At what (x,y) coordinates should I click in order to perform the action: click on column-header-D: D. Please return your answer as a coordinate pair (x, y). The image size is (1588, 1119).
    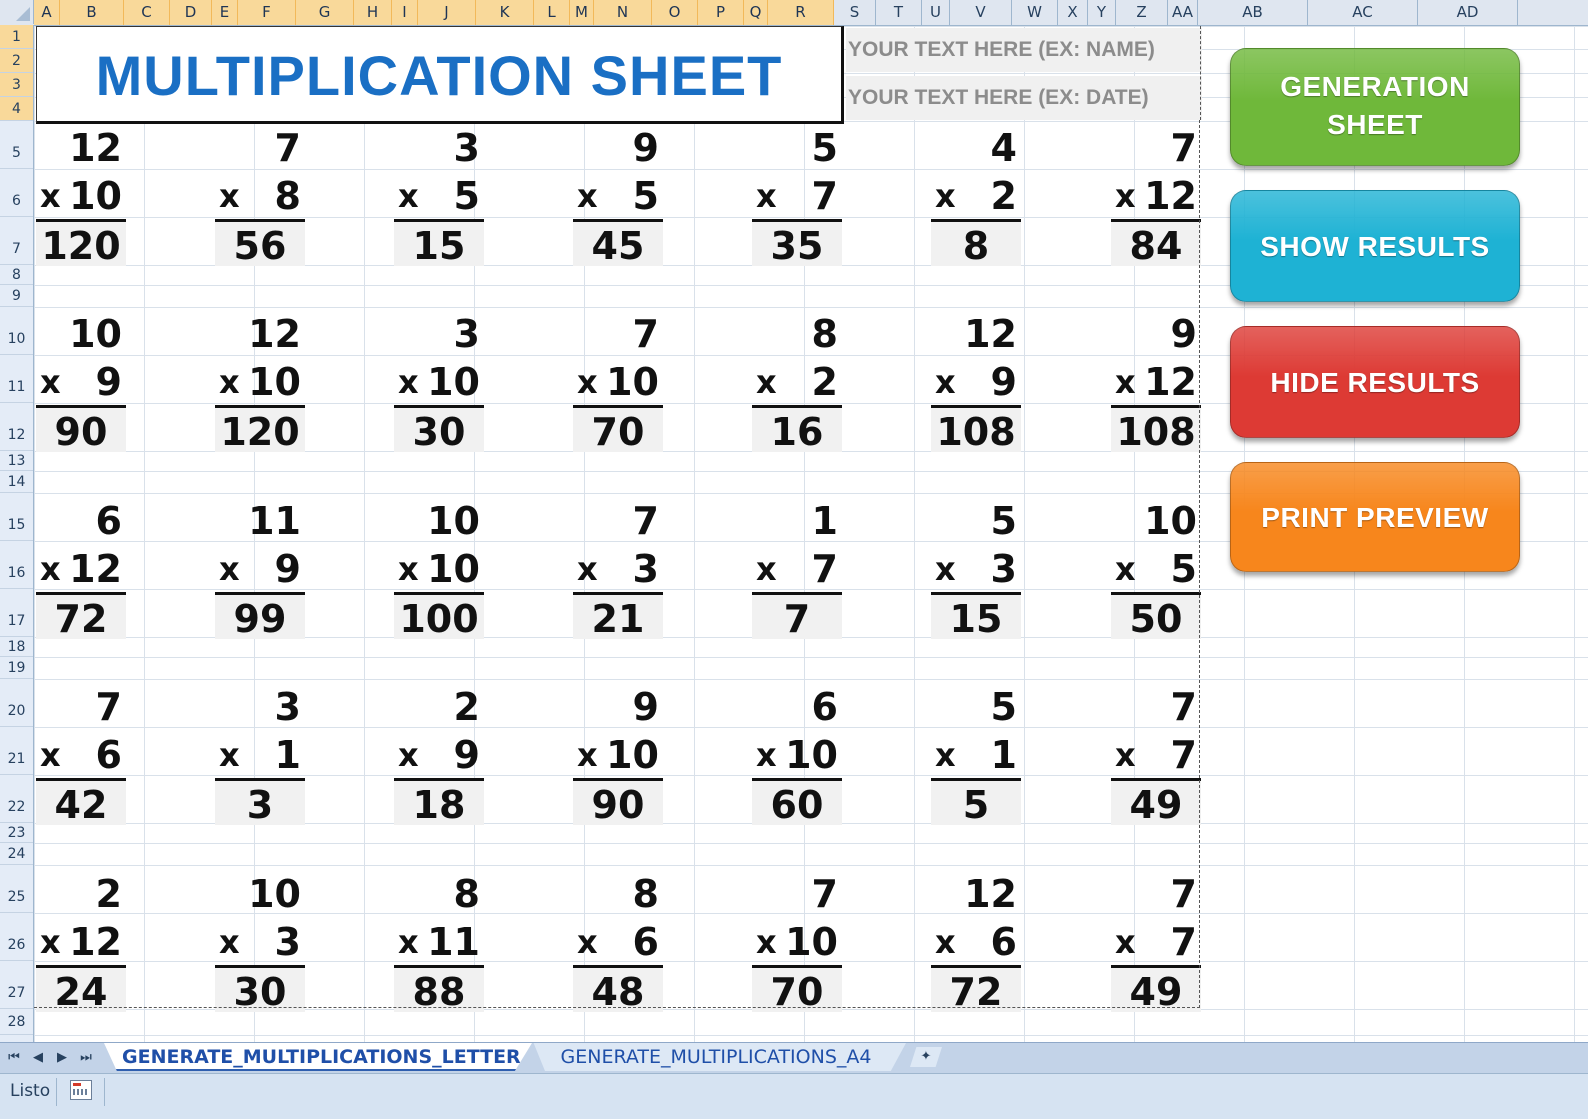
    Looking at the image, I should click on (191, 12).